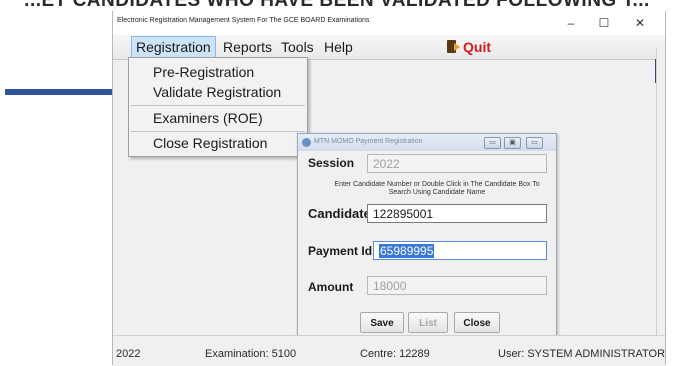 The image size is (674, 366). What do you see at coordinates (297, 47) in the screenshot?
I see `menu-tools: Tools` at bounding box center [297, 47].